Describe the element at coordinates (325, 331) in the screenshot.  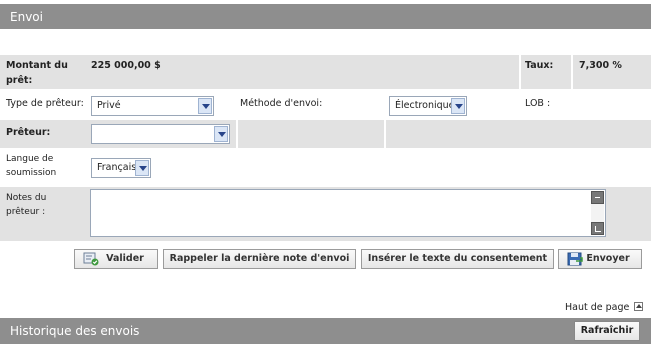
I see `history-header: Historique des envois Rafraîchir` at that location.